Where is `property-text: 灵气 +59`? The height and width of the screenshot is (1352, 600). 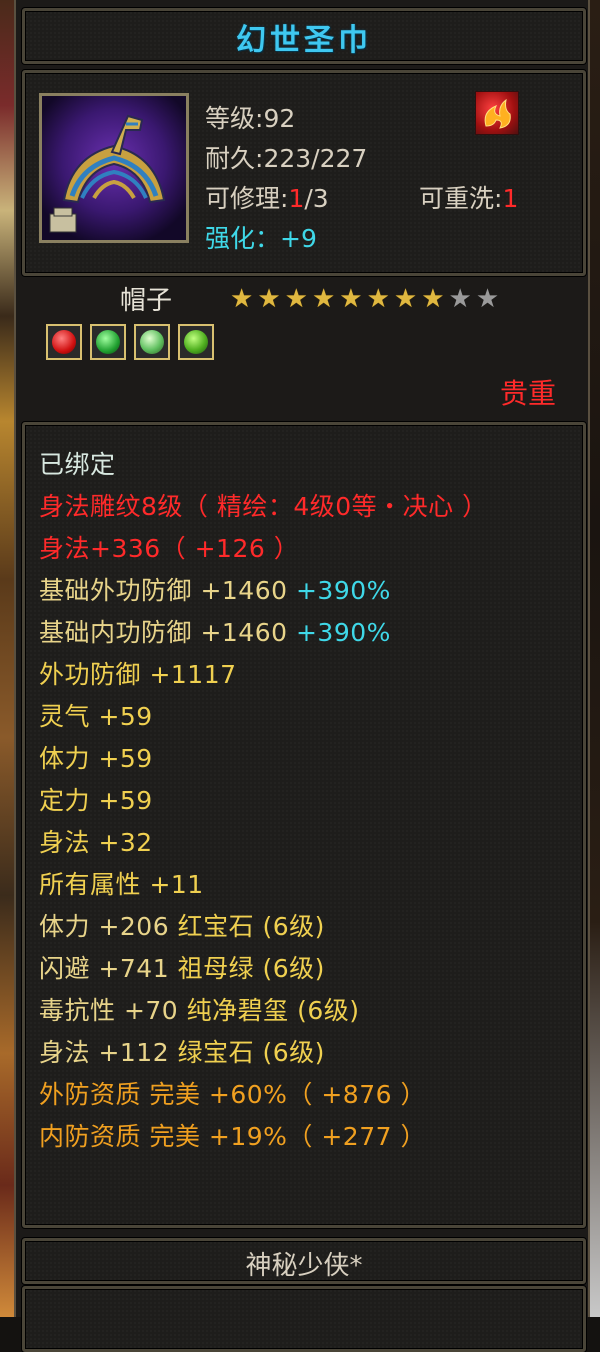 property-text: 灵气 +59 is located at coordinates (96, 716).